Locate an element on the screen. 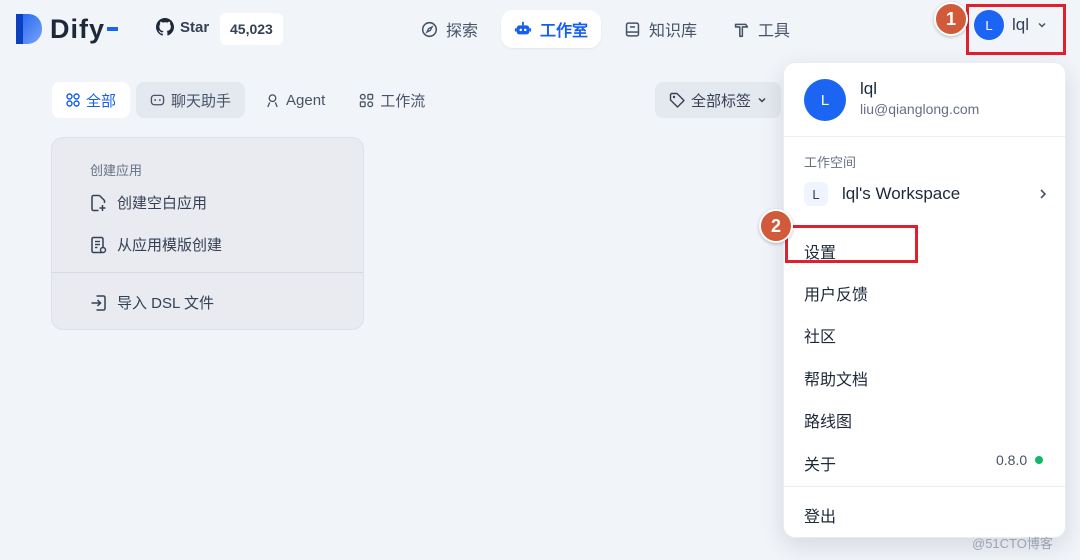 This screenshot has height=560, width=1080. highlight-box-settings is located at coordinates (851, 244).